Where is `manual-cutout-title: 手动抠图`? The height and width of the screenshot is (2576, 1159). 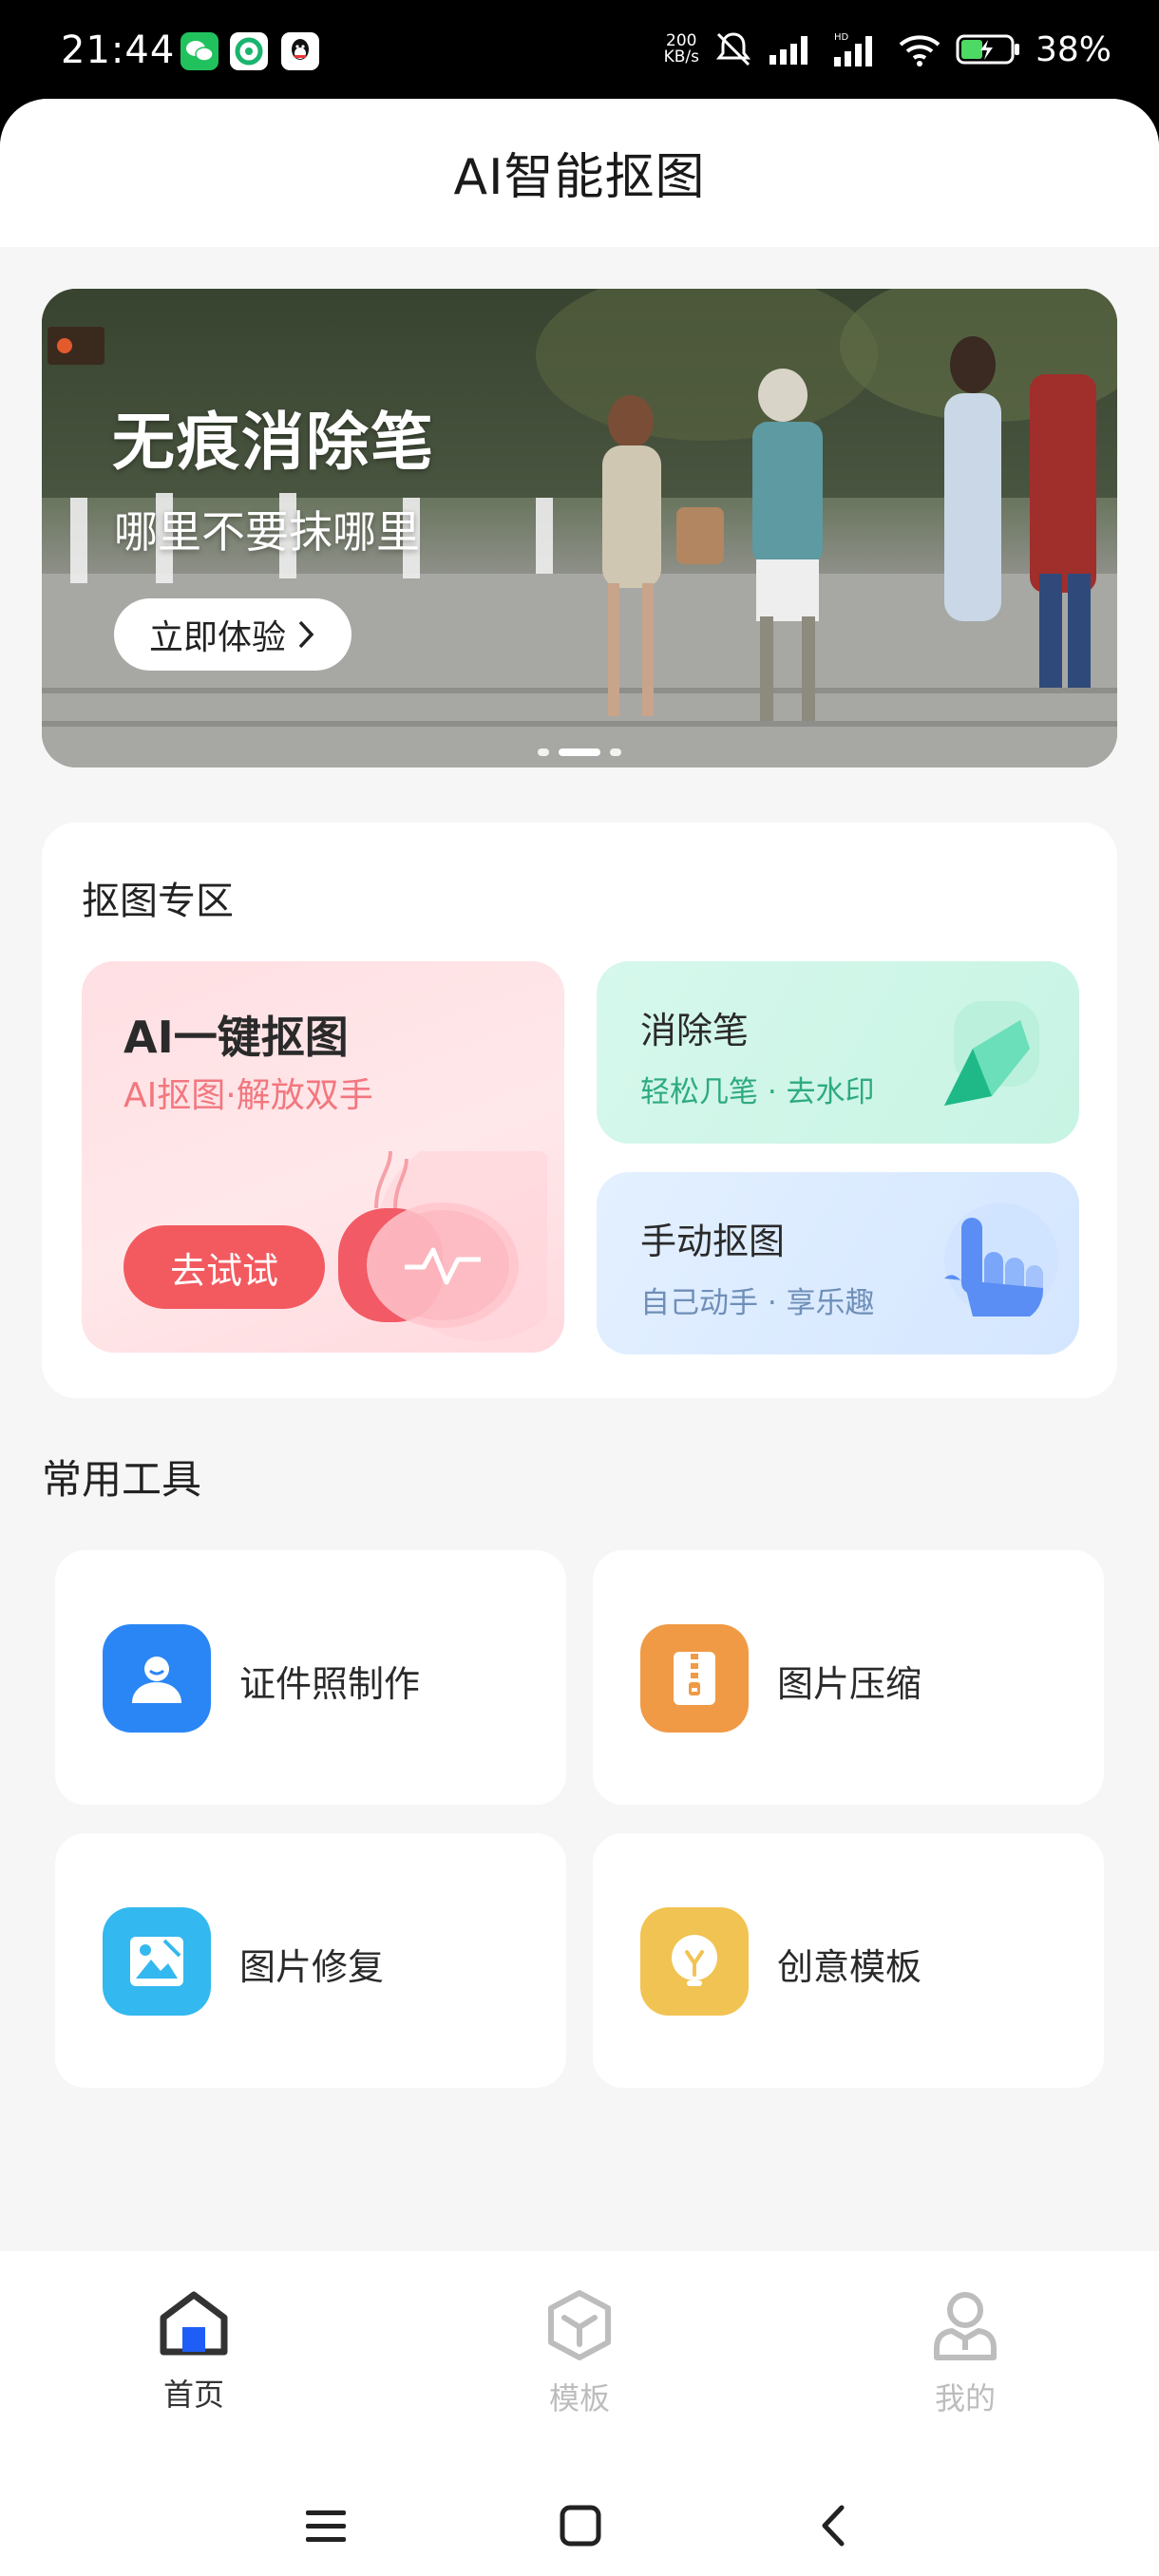 manual-cutout-title: 手动抠图 is located at coordinates (713, 1241).